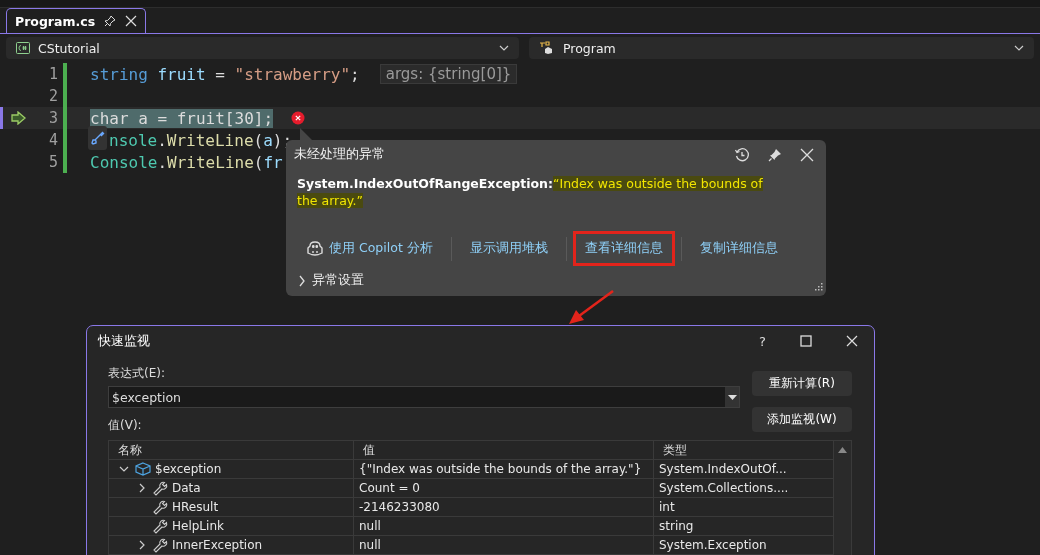  What do you see at coordinates (744, 450) in the screenshot?
I see `column-header: 类型` at bounding box center [744, 450].